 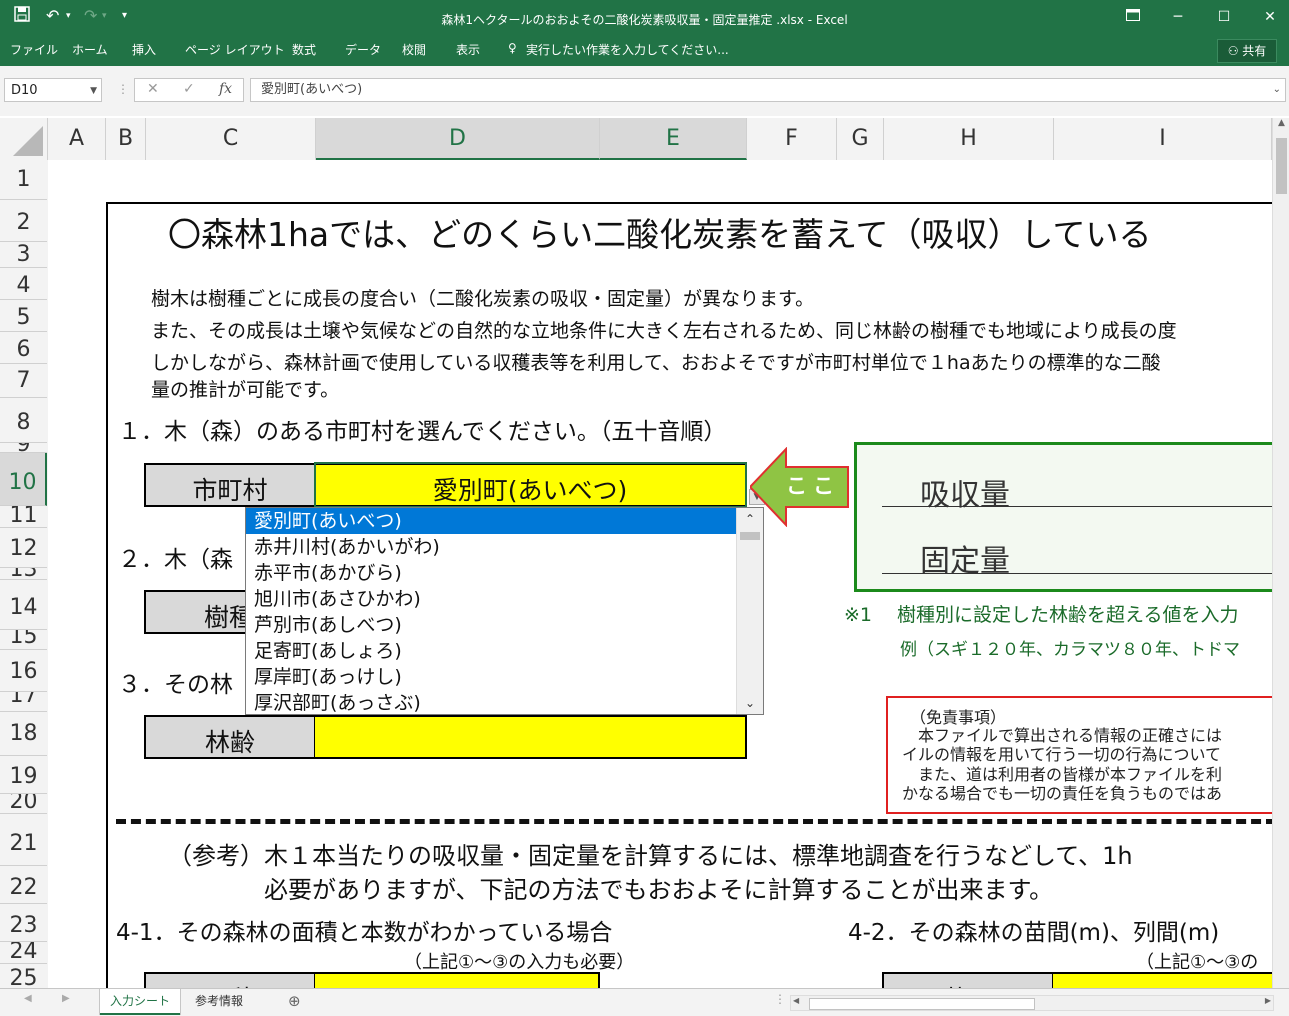 I want to click on row-header-15: 15, so click(x=23, y=640).